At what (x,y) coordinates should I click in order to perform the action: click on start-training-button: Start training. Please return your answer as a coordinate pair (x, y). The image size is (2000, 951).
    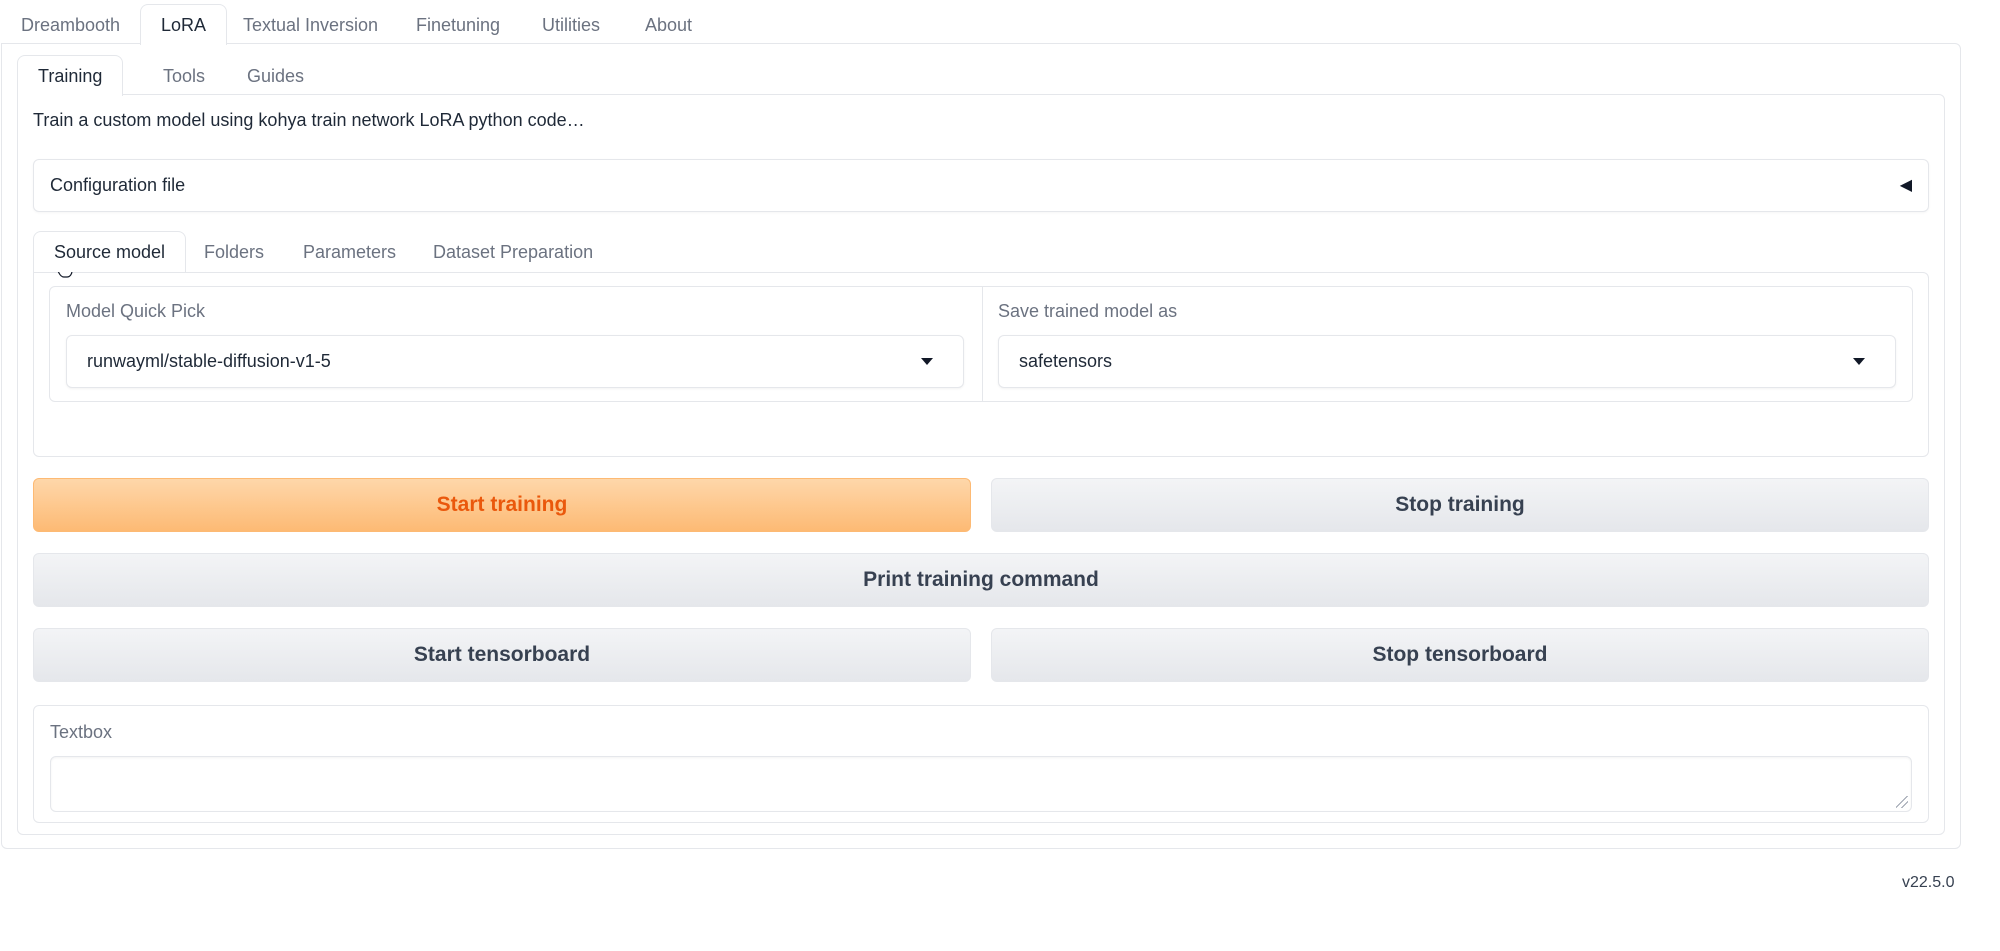
    Looking at the image, I should click on (502, 505).